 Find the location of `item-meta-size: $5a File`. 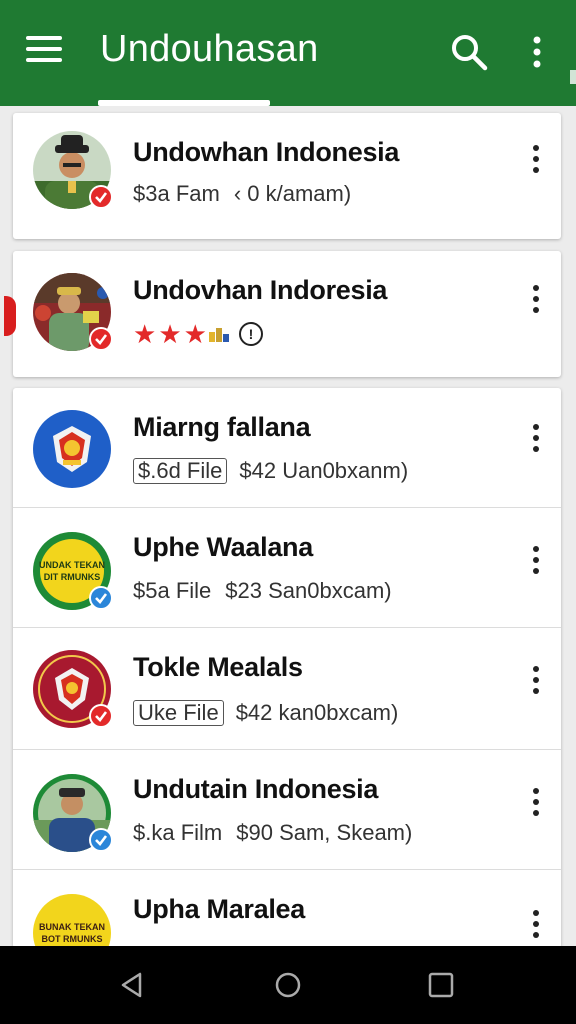

item-meta-size: $5a File is located at coordinates (172, 590).